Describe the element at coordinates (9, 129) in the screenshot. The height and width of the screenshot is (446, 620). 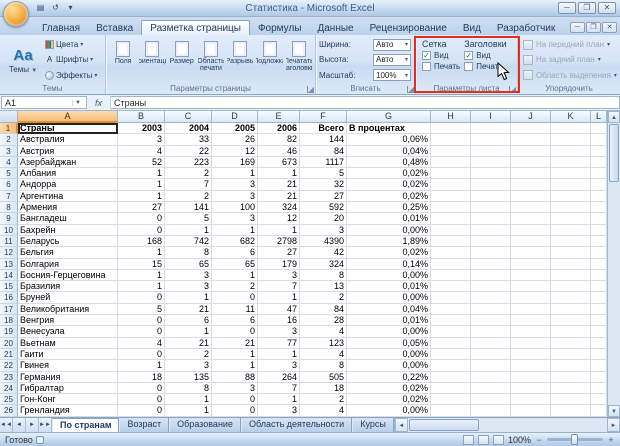
I see `row-header: 1` at that location.